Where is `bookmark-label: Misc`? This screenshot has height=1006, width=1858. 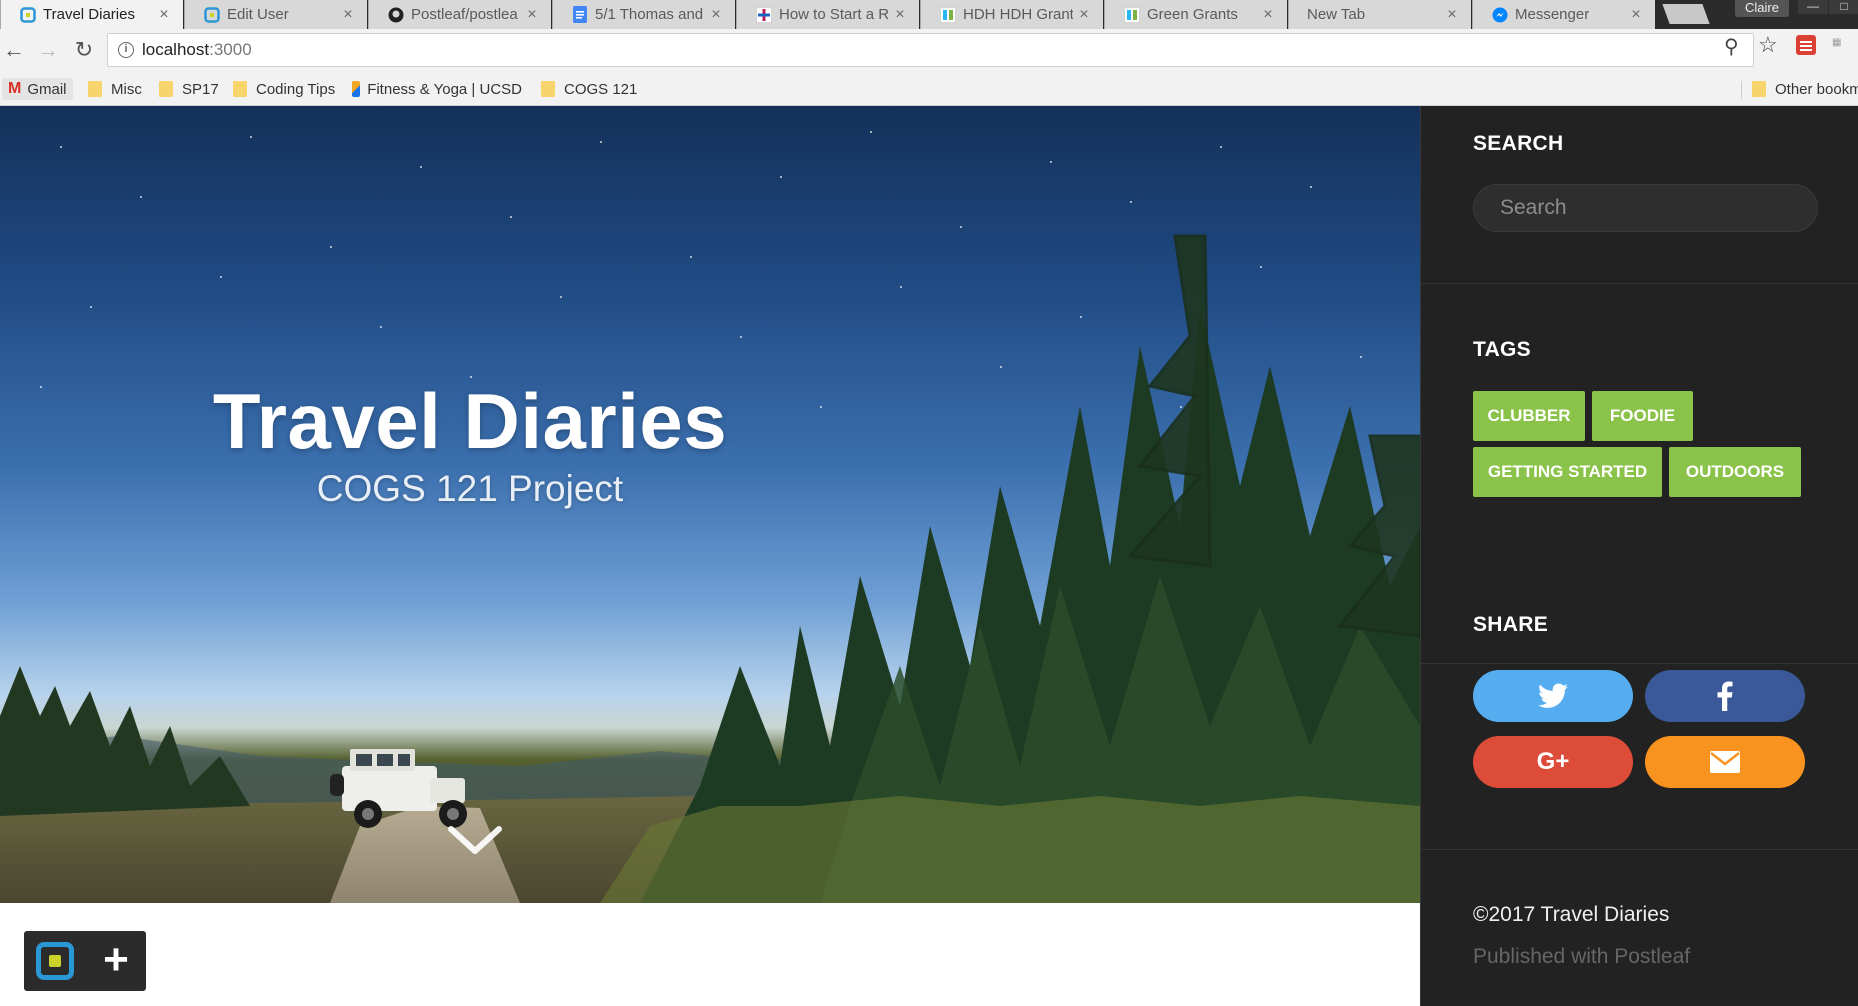 bookmark-label: Misc is located at coordinates (126, 89).